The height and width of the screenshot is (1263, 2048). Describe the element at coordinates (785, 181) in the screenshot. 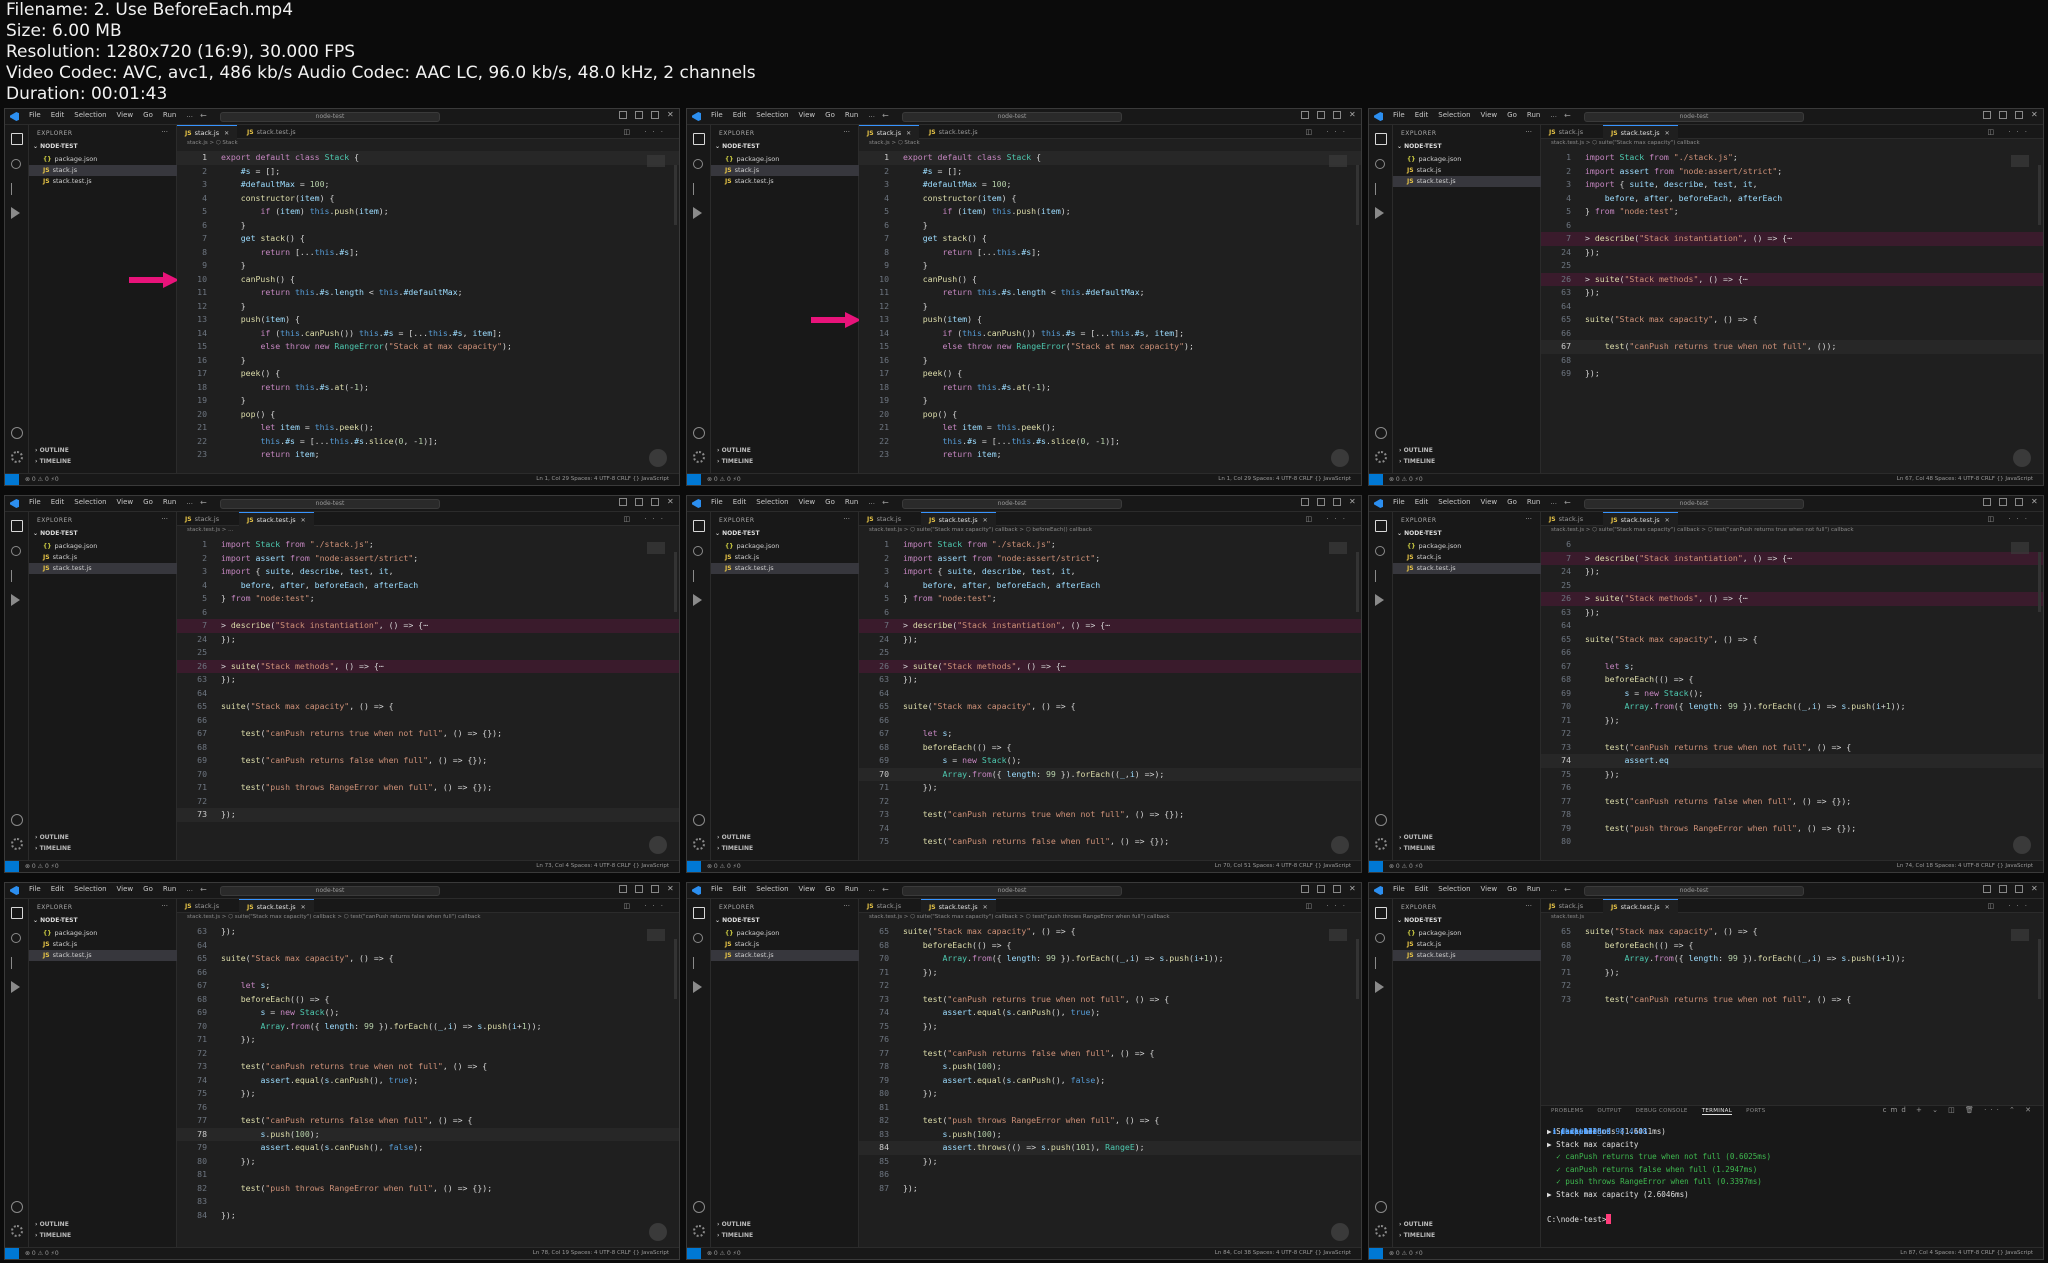

I see `file-item: JS stack.test.js` at that location.